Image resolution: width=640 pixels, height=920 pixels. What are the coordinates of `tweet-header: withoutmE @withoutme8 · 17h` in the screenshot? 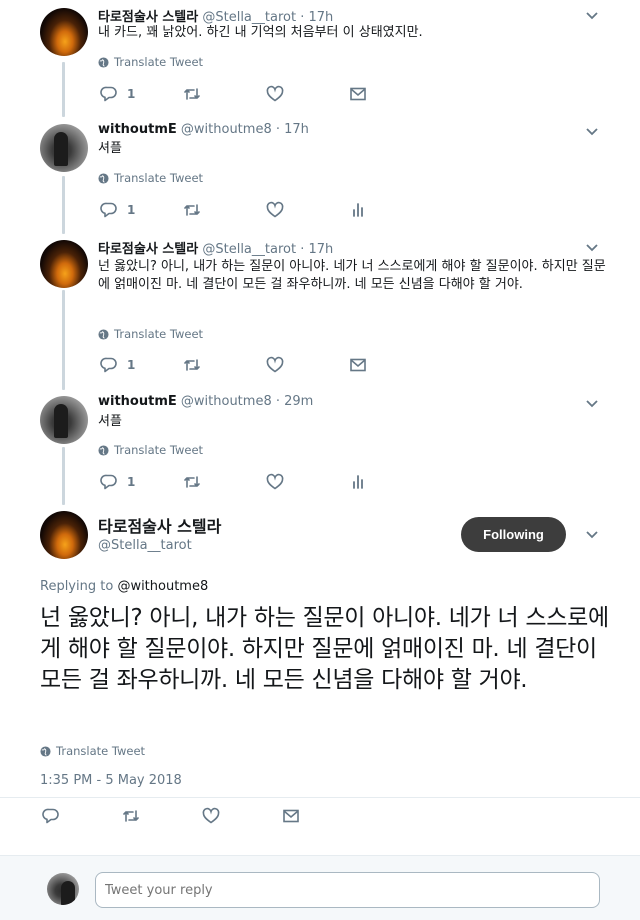 It's located at (203, 129).